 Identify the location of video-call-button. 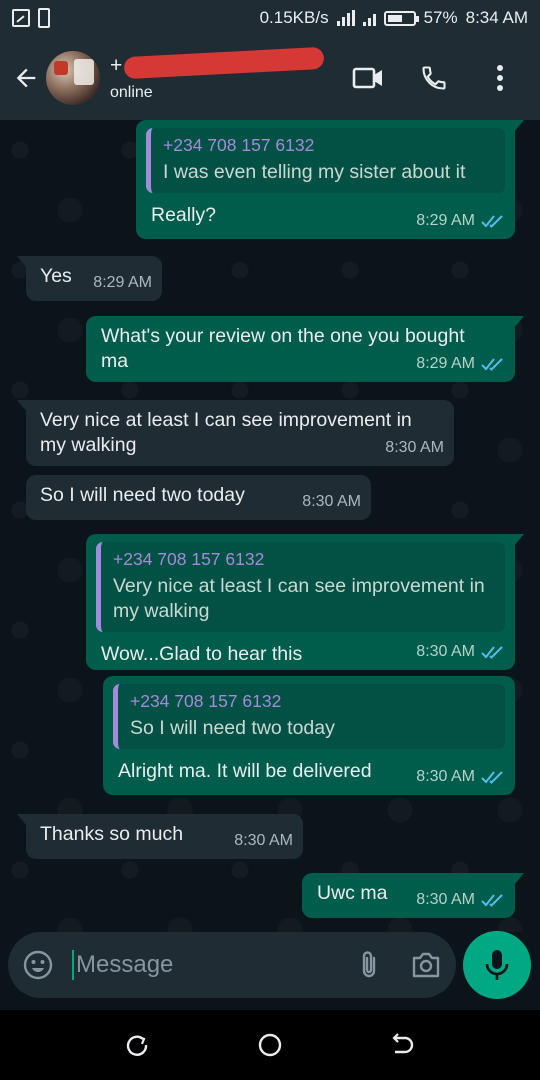
(368, 78).